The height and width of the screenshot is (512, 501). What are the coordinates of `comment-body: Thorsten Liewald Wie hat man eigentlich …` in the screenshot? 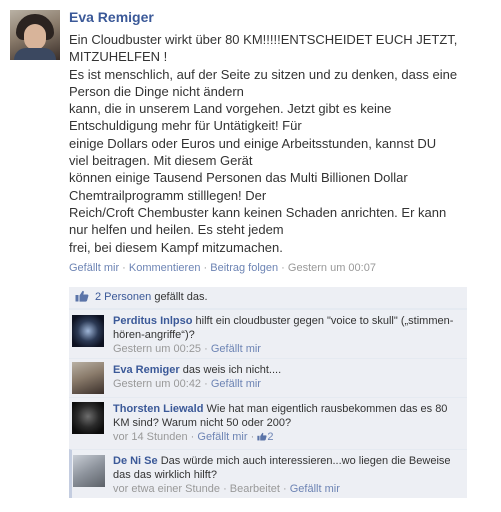 It's located at (288, 423).